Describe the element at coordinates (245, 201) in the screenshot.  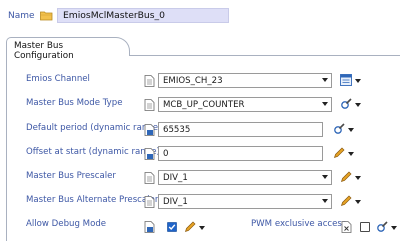
I see `master-bus-alternate-prescaler-select: DIV_1` at that location.